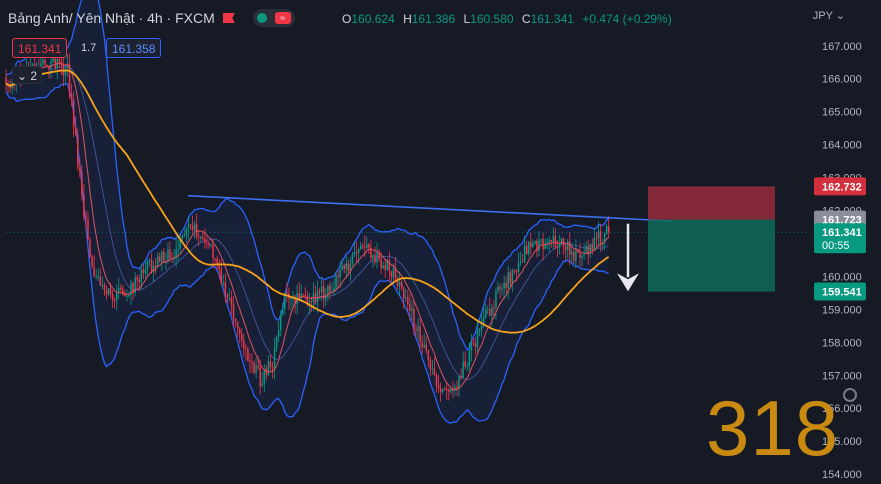  I want to click on high-label: H, so click(407, 19).